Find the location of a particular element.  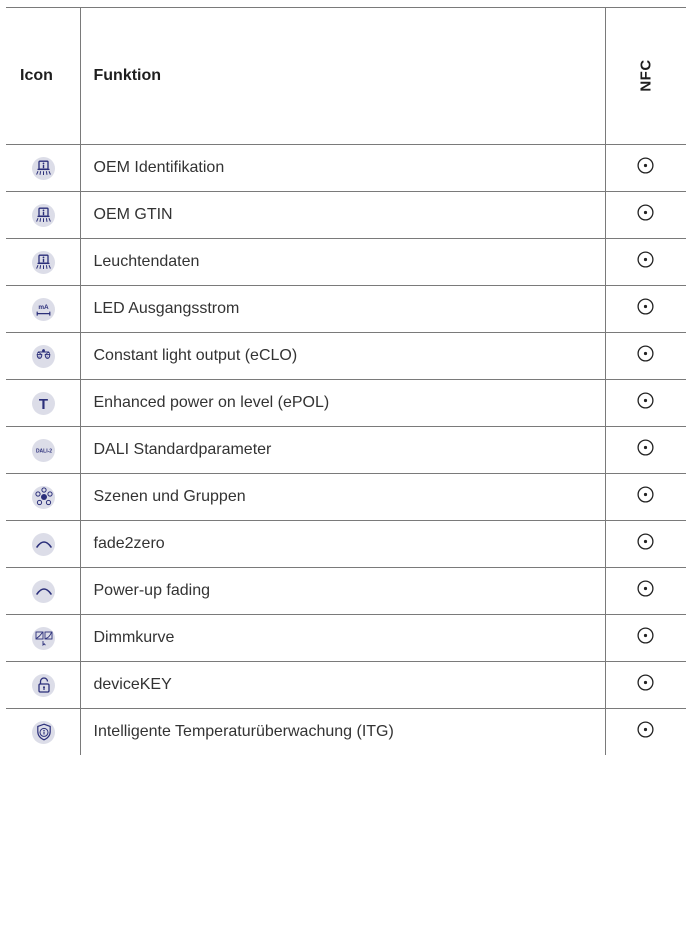

header-function: Funktion is located at coordinates (342, 76).